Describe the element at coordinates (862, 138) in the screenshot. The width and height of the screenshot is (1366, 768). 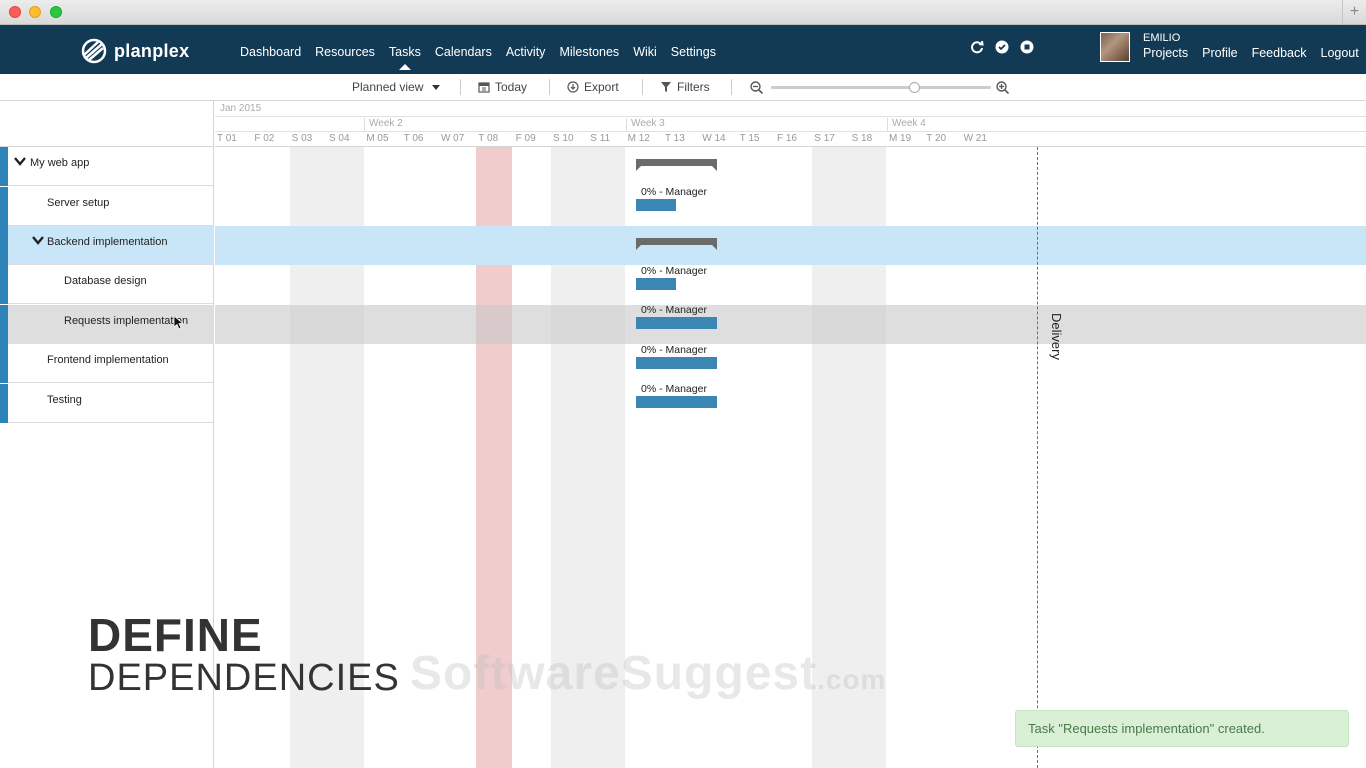
I see `timeline-day: S 18` at that location.